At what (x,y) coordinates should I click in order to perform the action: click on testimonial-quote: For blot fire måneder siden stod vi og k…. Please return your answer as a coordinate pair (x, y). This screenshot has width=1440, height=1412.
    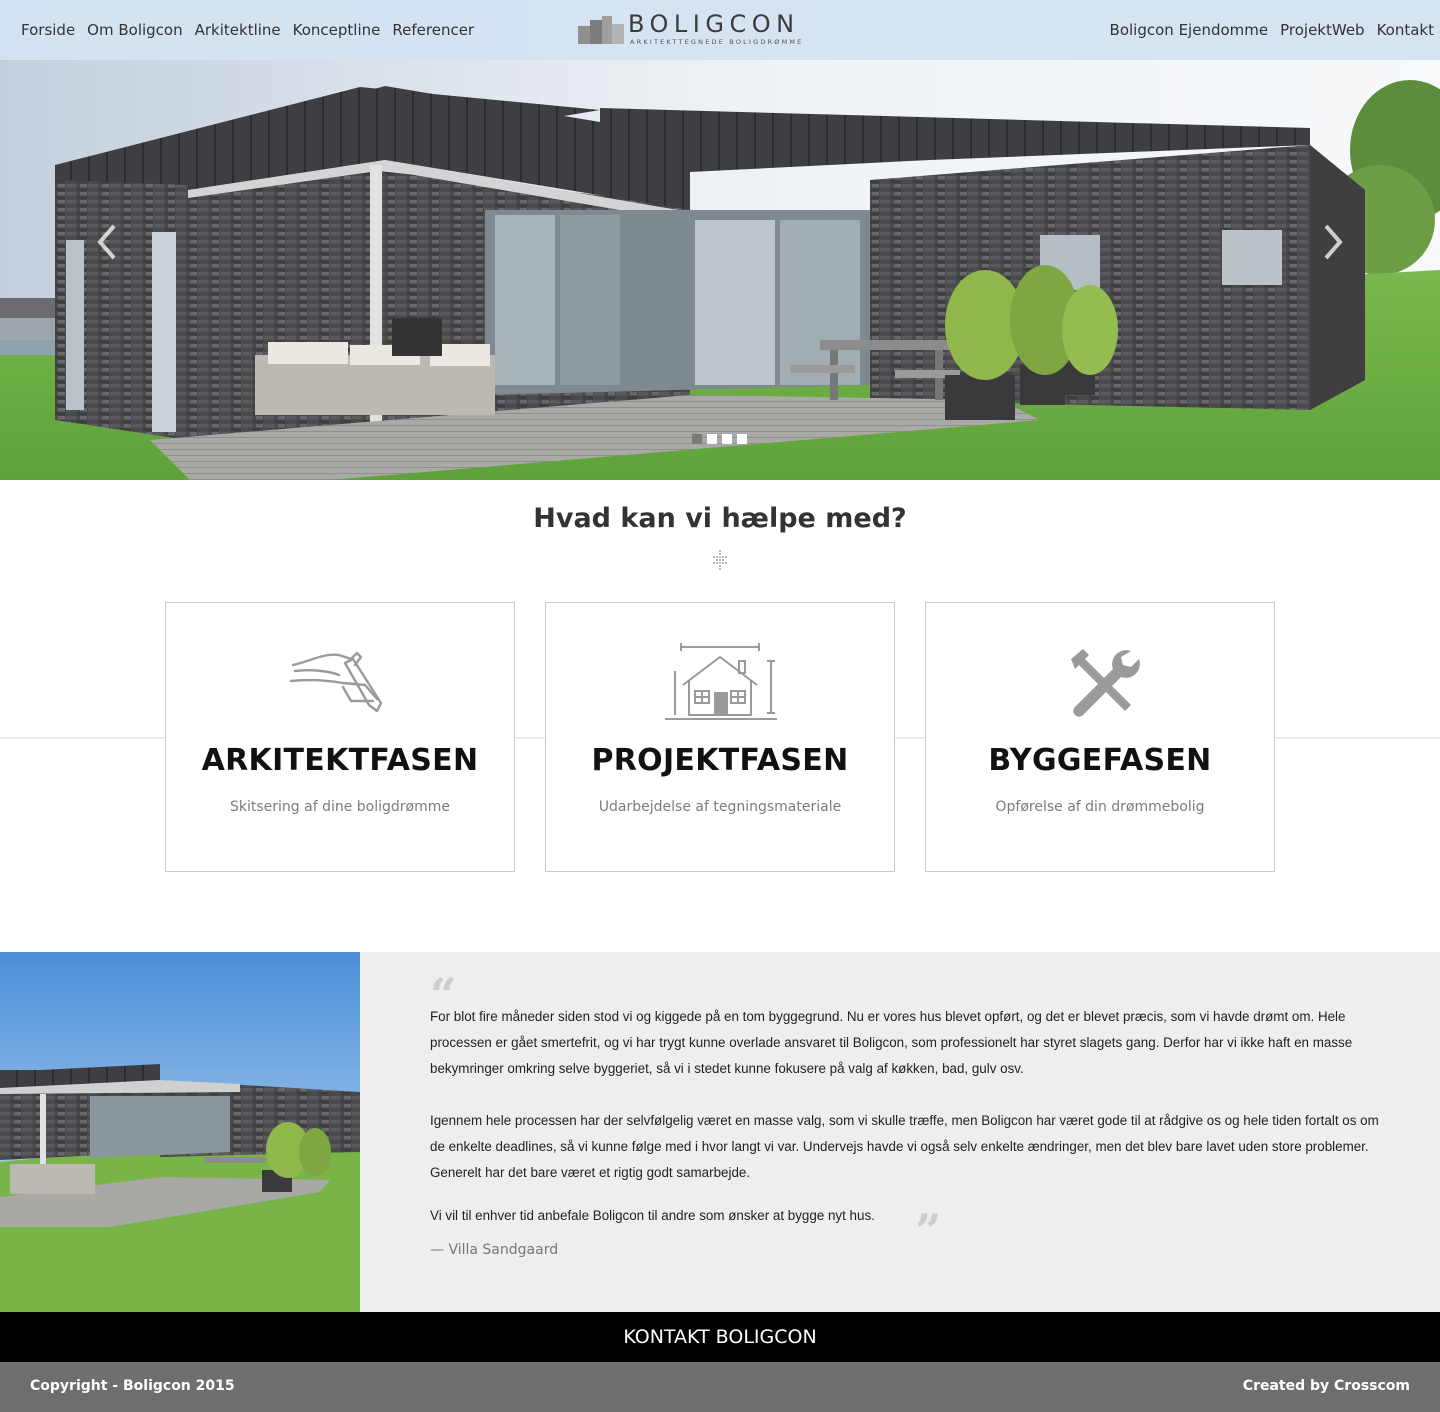
    Looking at the image, I should click on (905, 1108).